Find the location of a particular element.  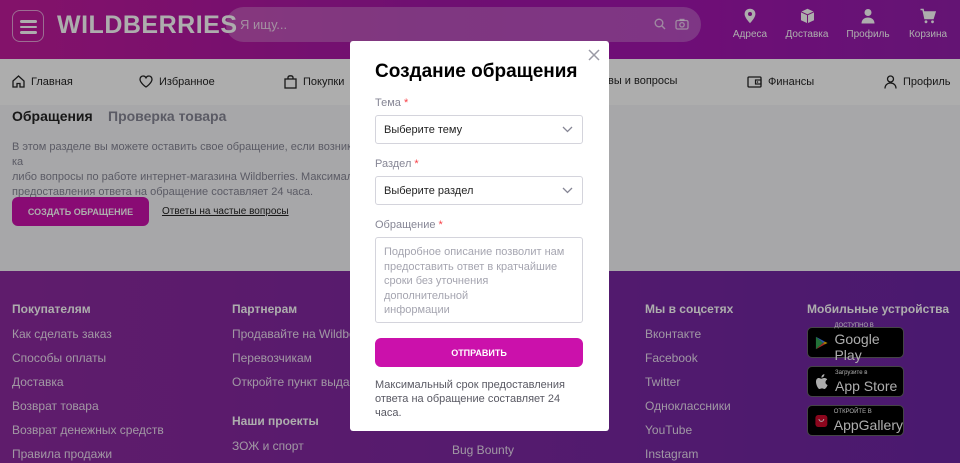

close-icon is located at coordinates (594, 55).